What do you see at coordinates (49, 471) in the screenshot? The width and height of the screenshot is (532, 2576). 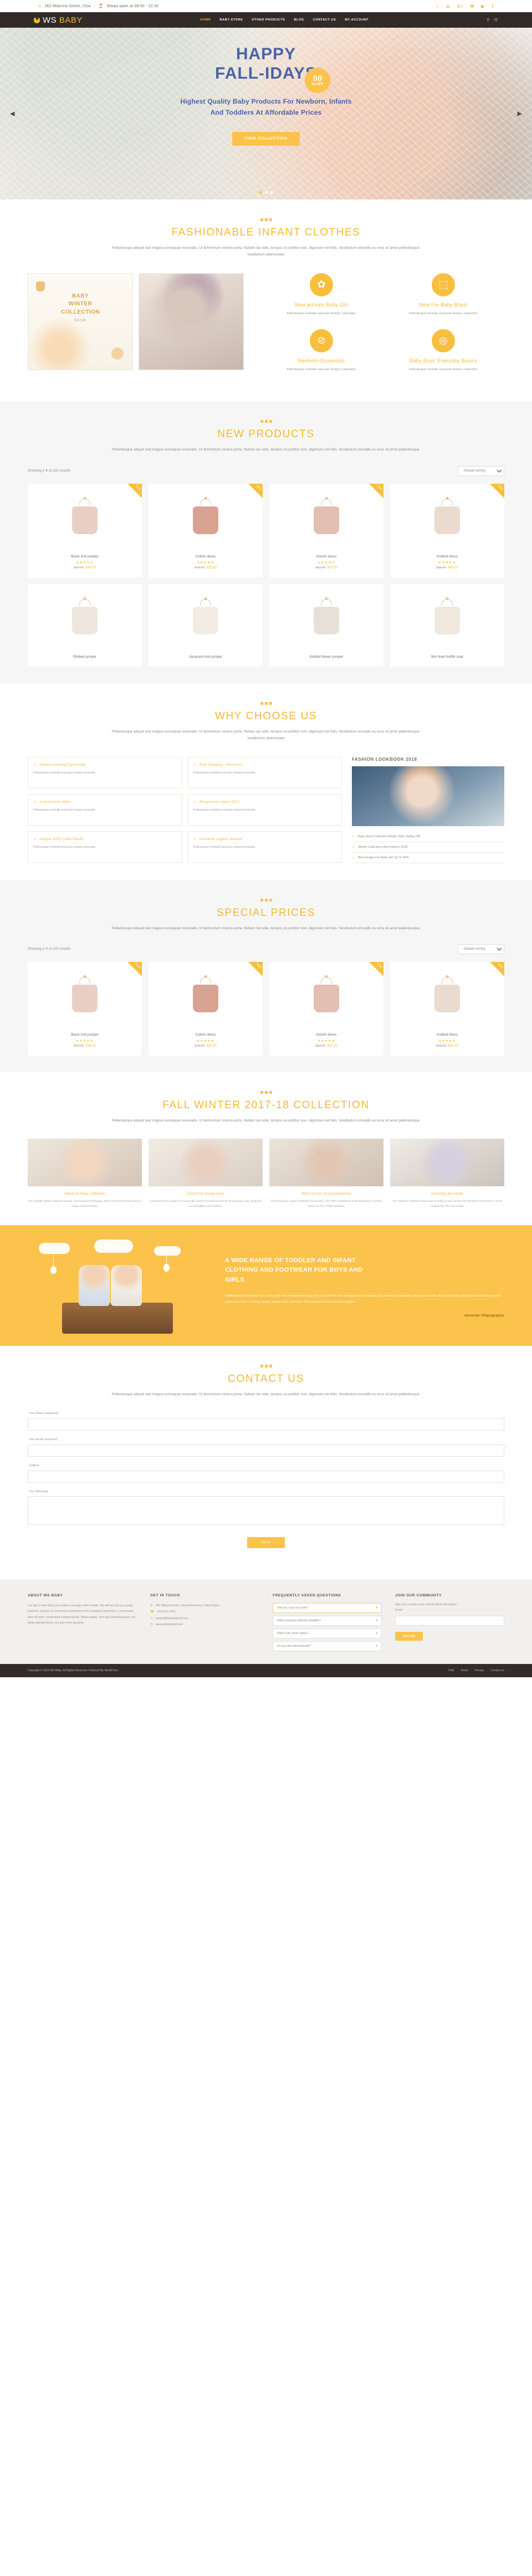 I see `results-count: Showing 1-8 of 122 results` at bounding box center [49, 471].